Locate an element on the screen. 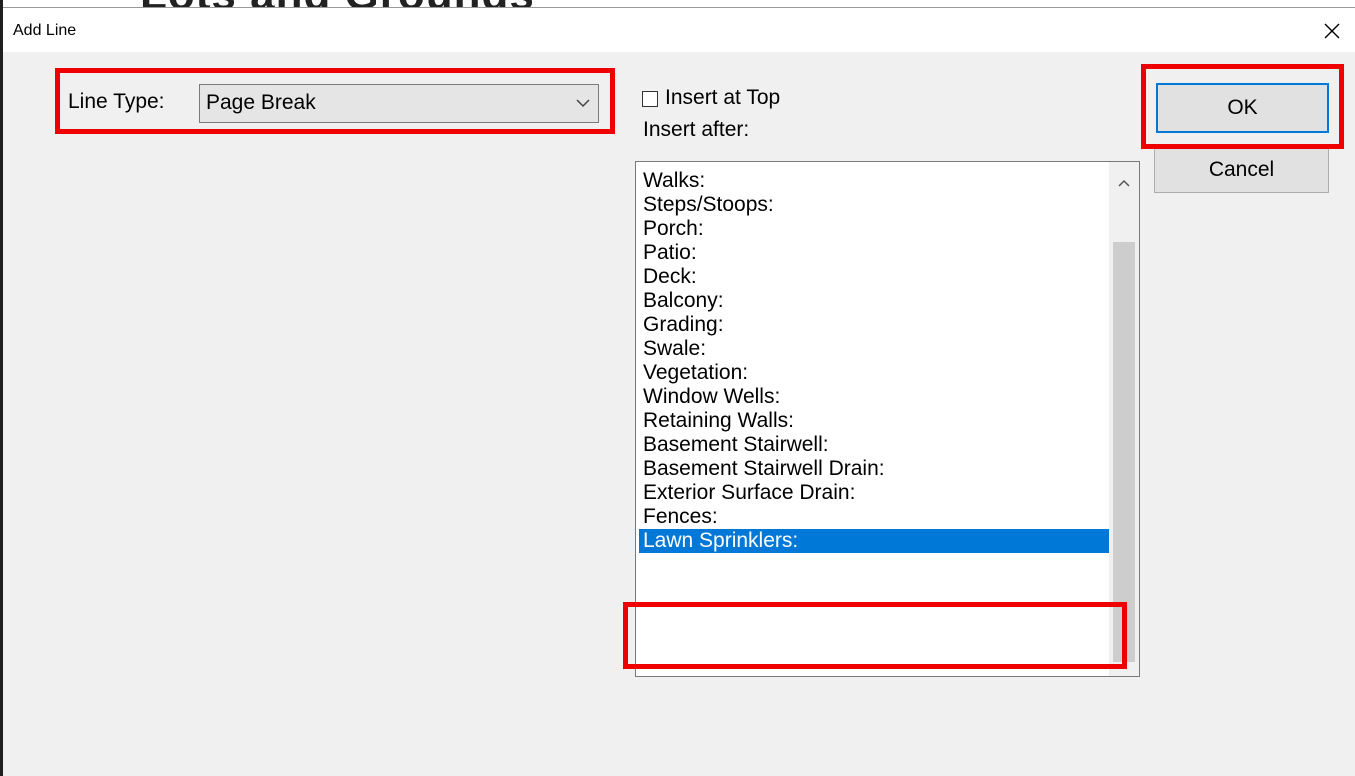  close-button is located at coordinates (1332, 31).